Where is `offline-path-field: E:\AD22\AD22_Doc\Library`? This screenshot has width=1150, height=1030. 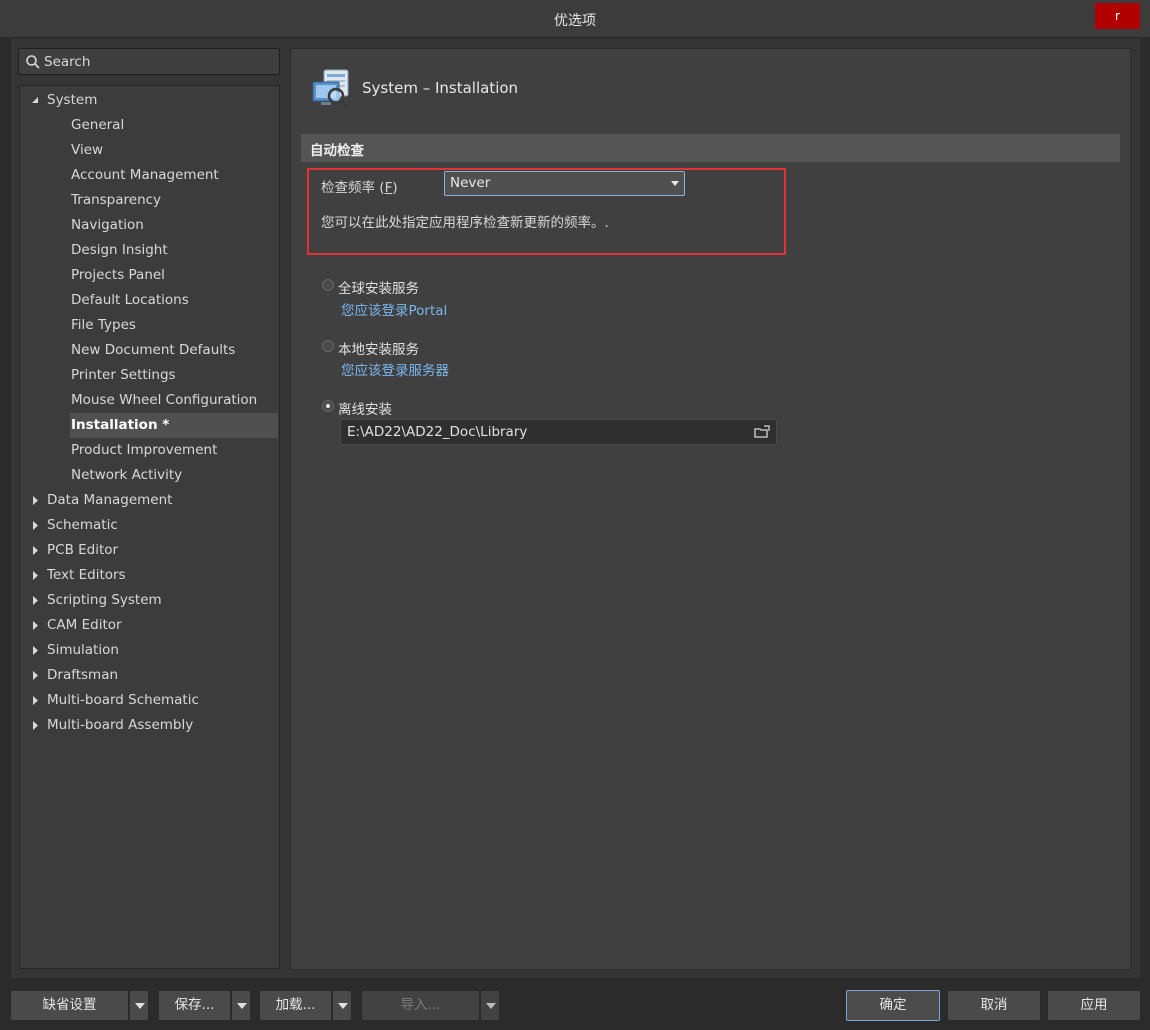 offline-path-field: E:\AD22\AD22_Doc\Library is located at coordinates (558, 432).